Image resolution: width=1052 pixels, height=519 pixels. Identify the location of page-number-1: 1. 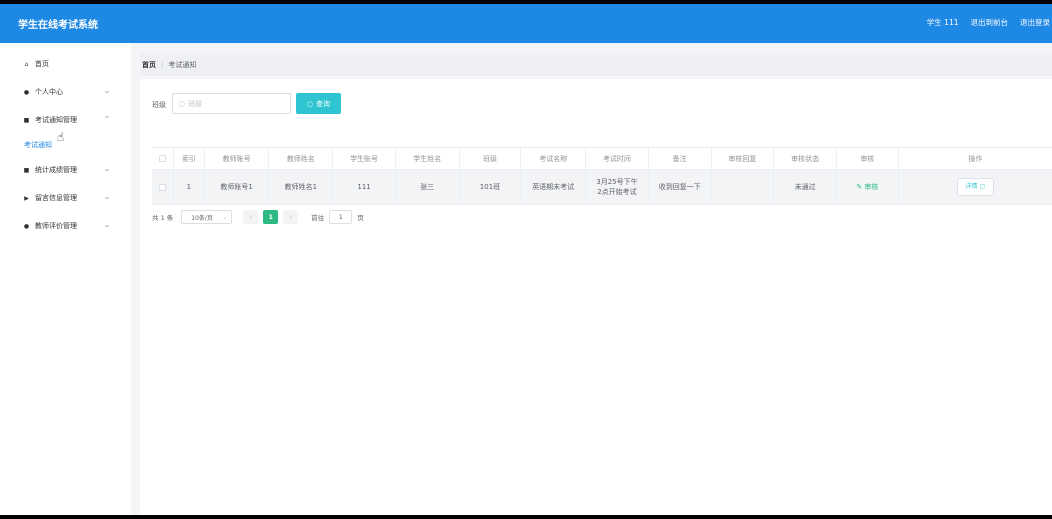
(271, 217).